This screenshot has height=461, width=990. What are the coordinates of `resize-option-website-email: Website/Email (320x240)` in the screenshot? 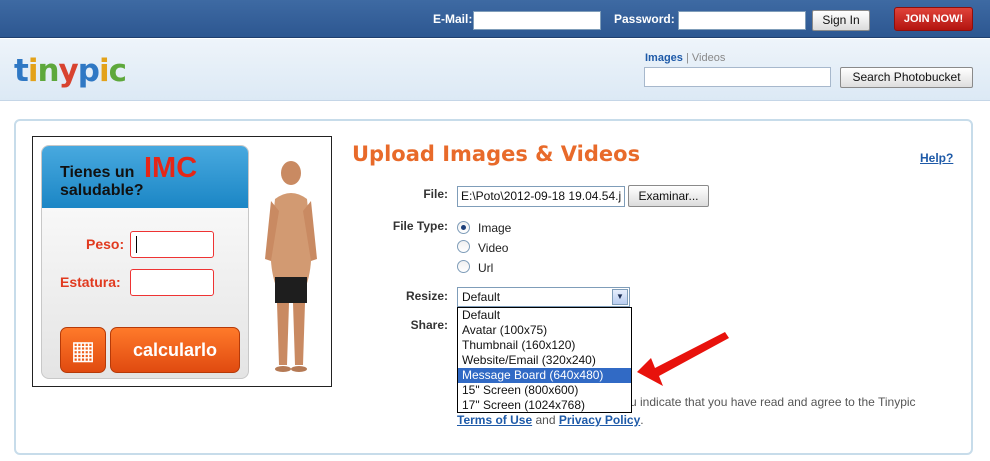 It's located at (544, 360).